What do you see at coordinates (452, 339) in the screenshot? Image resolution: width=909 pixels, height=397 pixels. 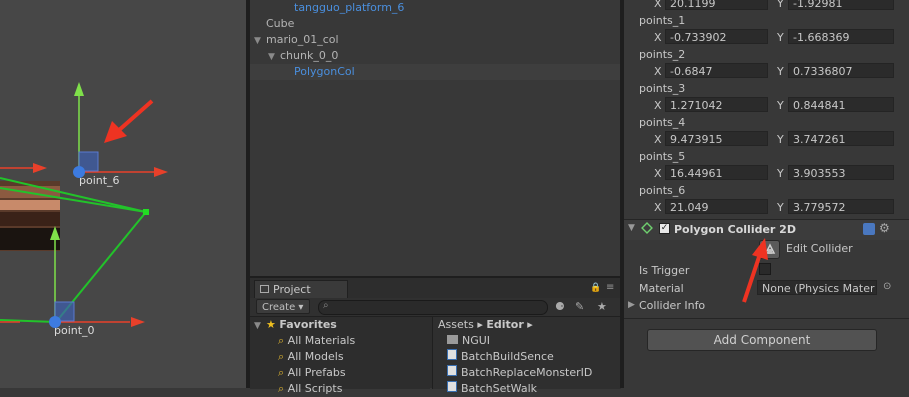 I see `folder-icon` at bounding box center [452, 339].